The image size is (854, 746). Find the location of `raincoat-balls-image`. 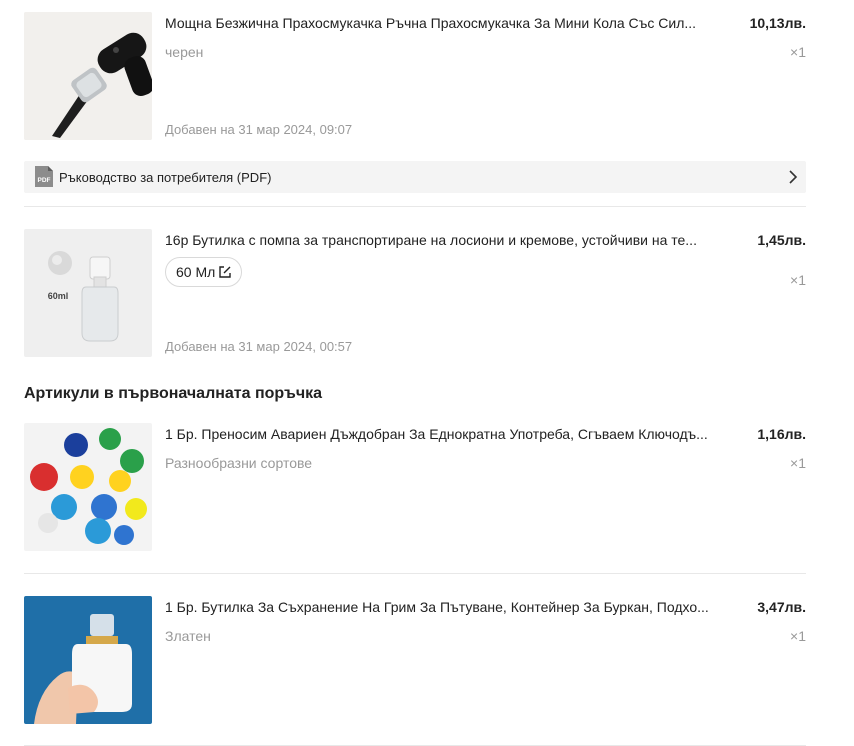

raincoat-balls-image is located at coordinates (88, 487).